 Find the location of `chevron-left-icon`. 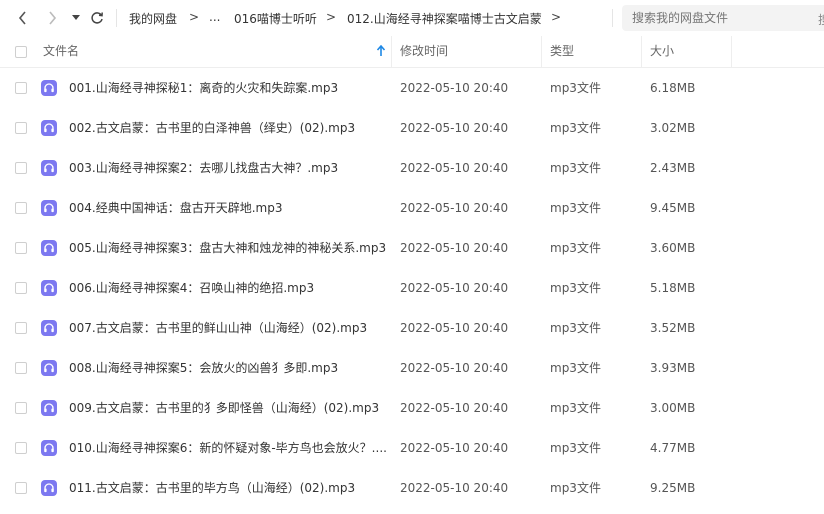

chevron-left-icon is located at coordinates (22, 18).